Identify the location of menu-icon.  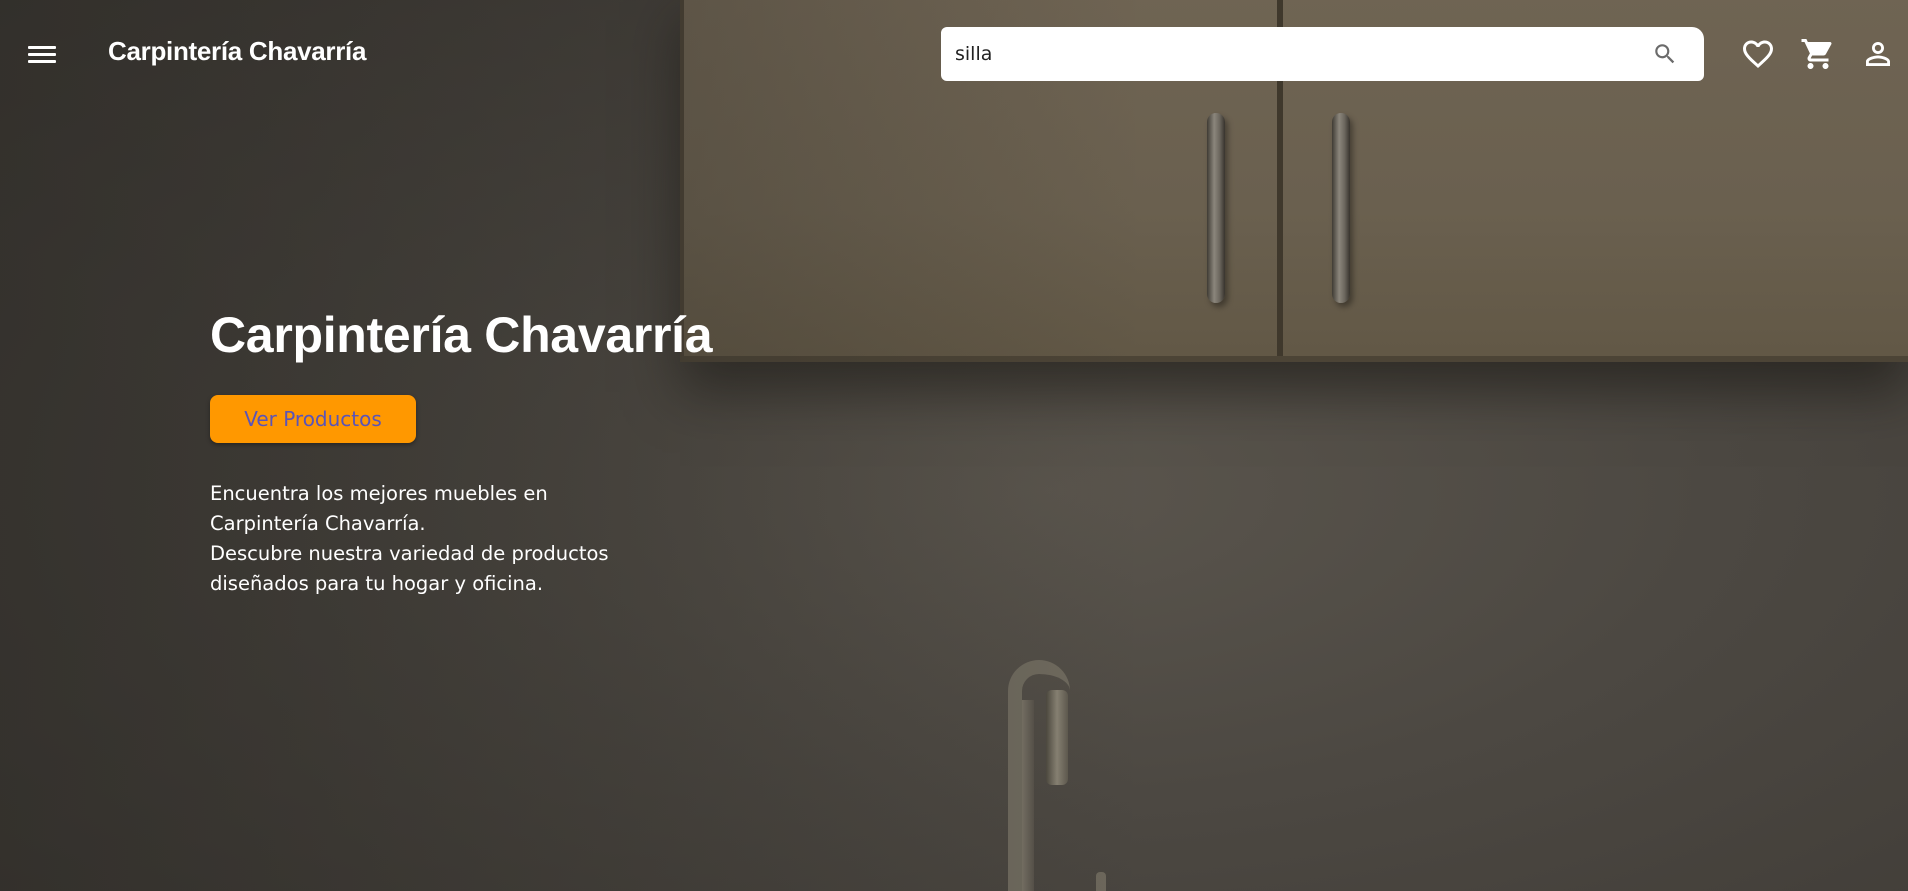
(42, 54).